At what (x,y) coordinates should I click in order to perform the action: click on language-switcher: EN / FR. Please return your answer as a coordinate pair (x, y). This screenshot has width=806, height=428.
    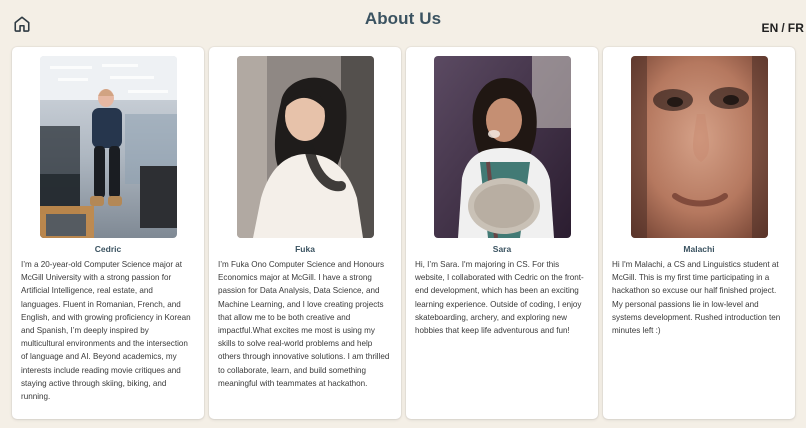
    Looking at the image, I should click on (782, 28).